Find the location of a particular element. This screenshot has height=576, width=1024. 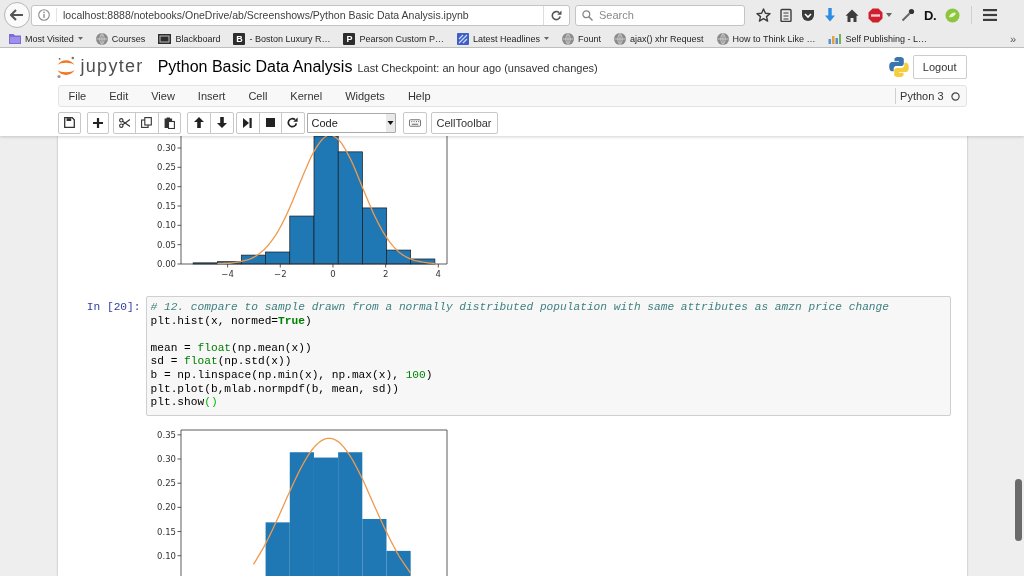

y-tick-label: 0.35 is located at coordinates (166, 434).